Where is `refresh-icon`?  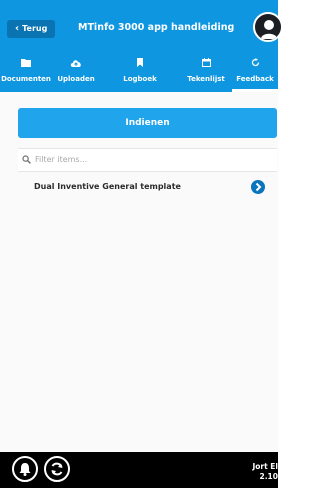
refresh-icon is located at coordinates (255, 62).